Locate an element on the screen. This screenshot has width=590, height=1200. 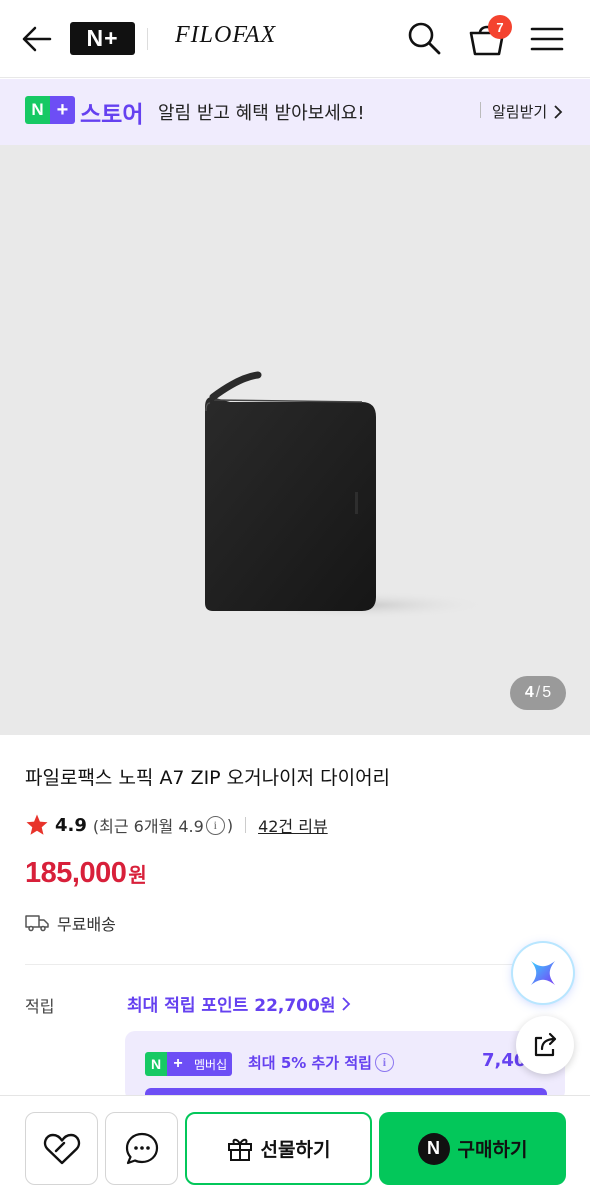
image-counter: 4/5 is located at coordinates (538, 693).